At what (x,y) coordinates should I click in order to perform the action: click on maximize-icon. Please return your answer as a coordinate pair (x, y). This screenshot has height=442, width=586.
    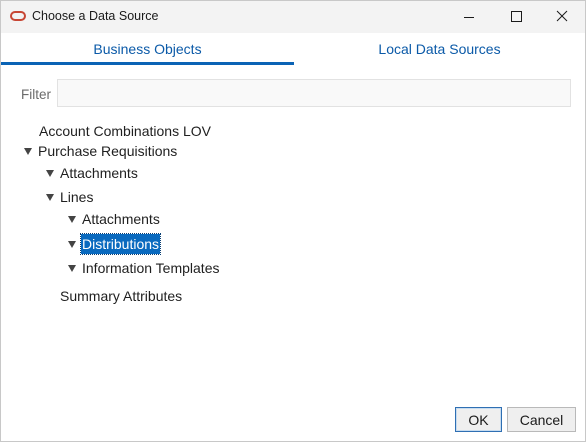
    Looking at the image, I should click on (516, 16).